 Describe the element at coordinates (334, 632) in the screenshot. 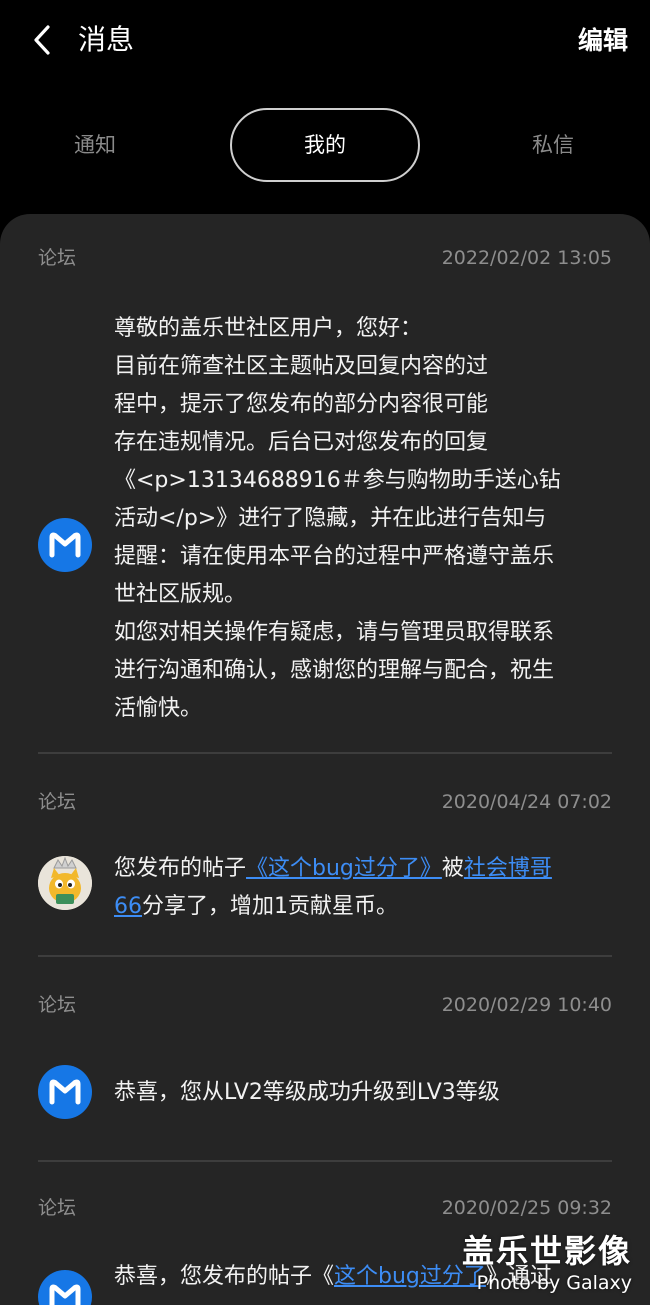

I see `message-line: 如您对相关操作有疑虑，请与管理员取得联系` at that location.